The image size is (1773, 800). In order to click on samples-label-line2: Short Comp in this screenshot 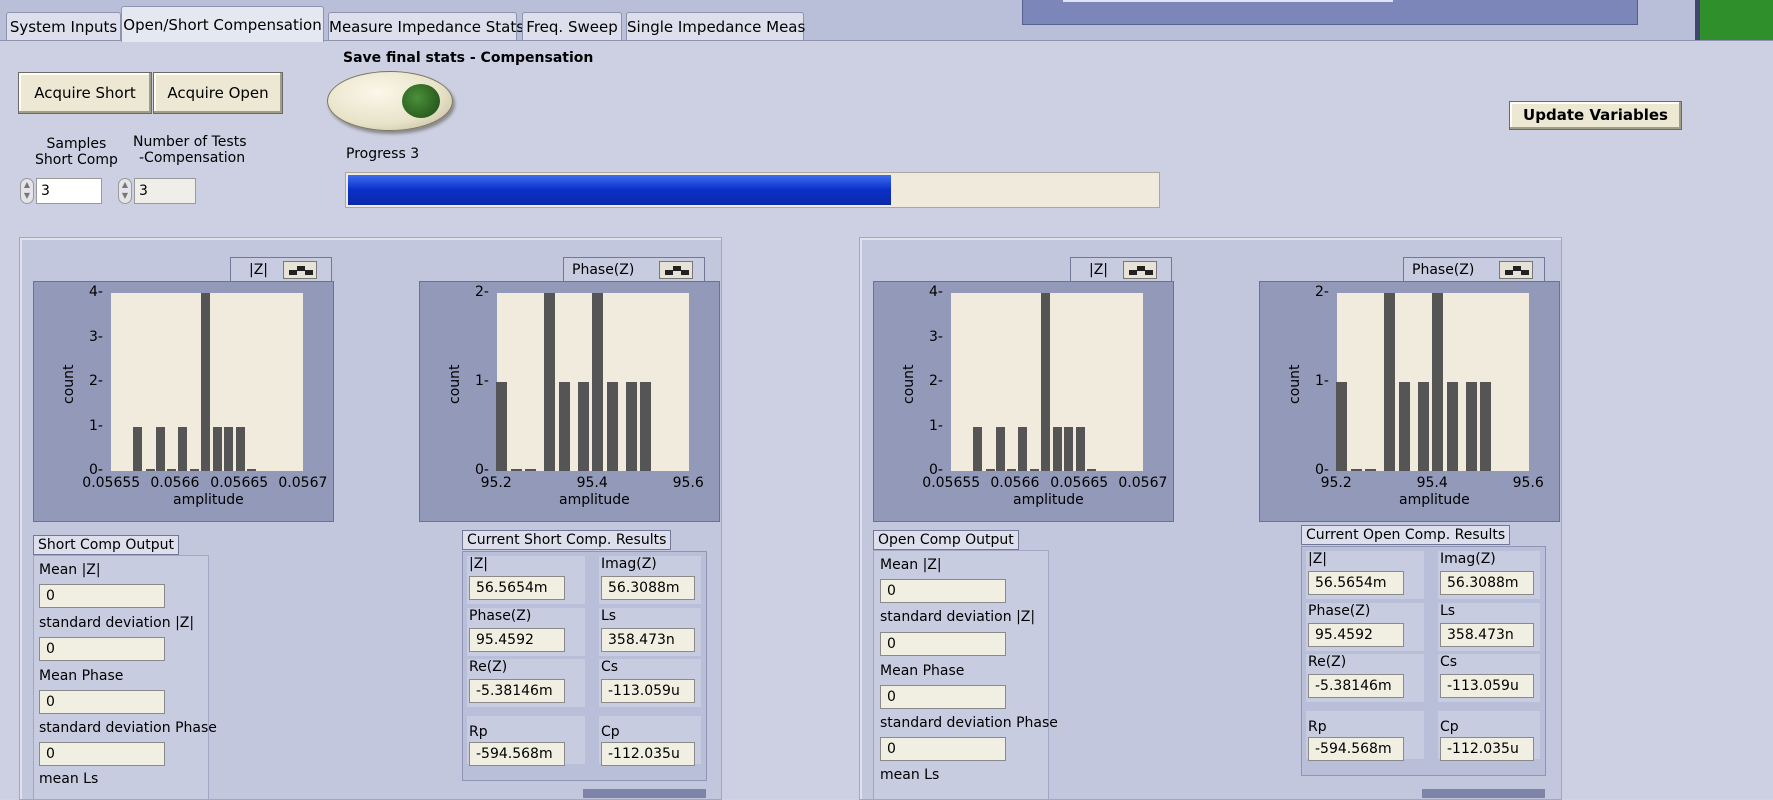, I will do `click(76, 160)`.